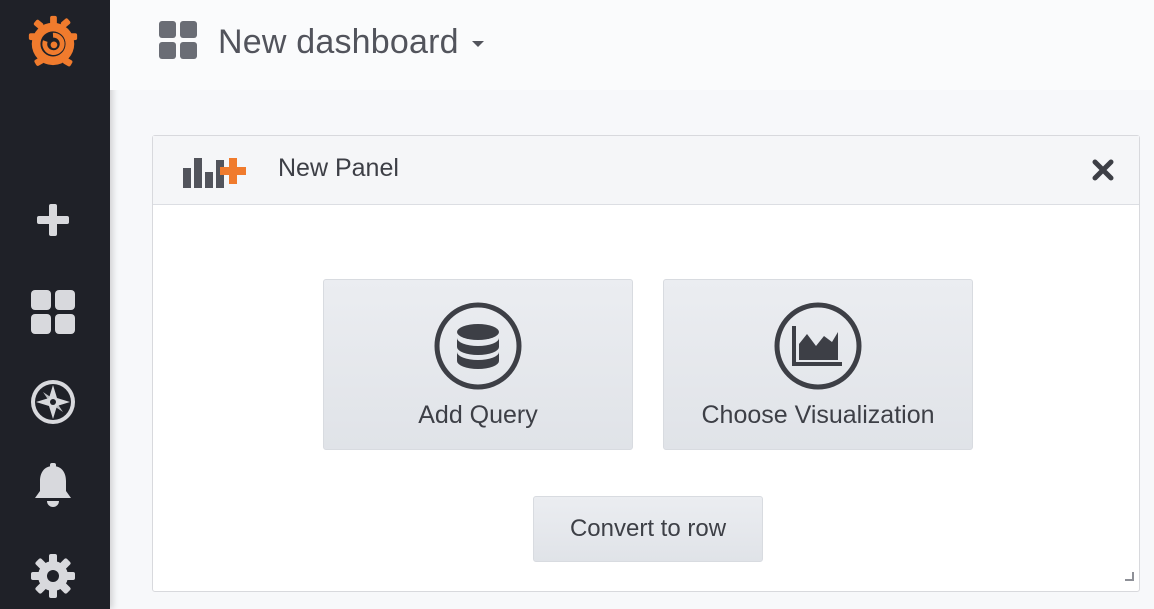  I want to click on panel-title: New Panel, so click(338, 168).